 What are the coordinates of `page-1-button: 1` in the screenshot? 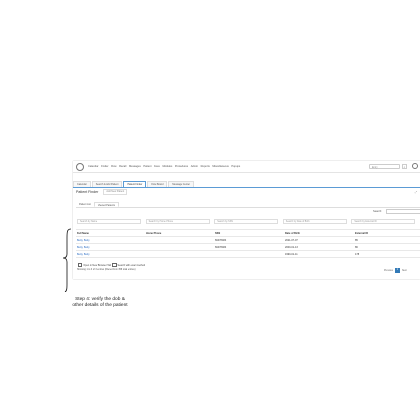 It's located at (397, 270).